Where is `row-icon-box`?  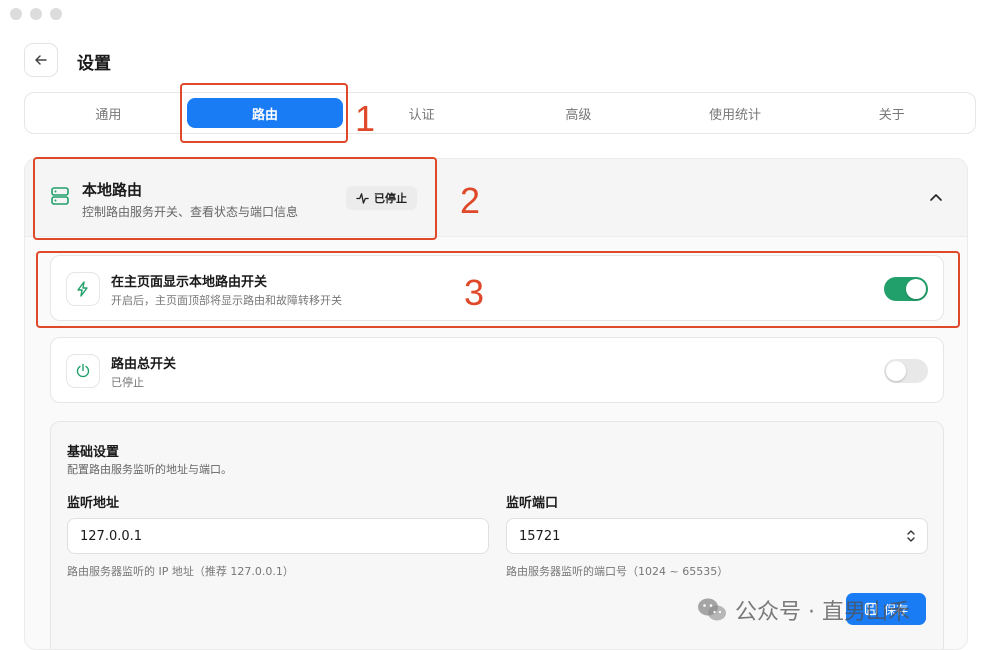
row-icon-box is located at coordinates (83, 371).